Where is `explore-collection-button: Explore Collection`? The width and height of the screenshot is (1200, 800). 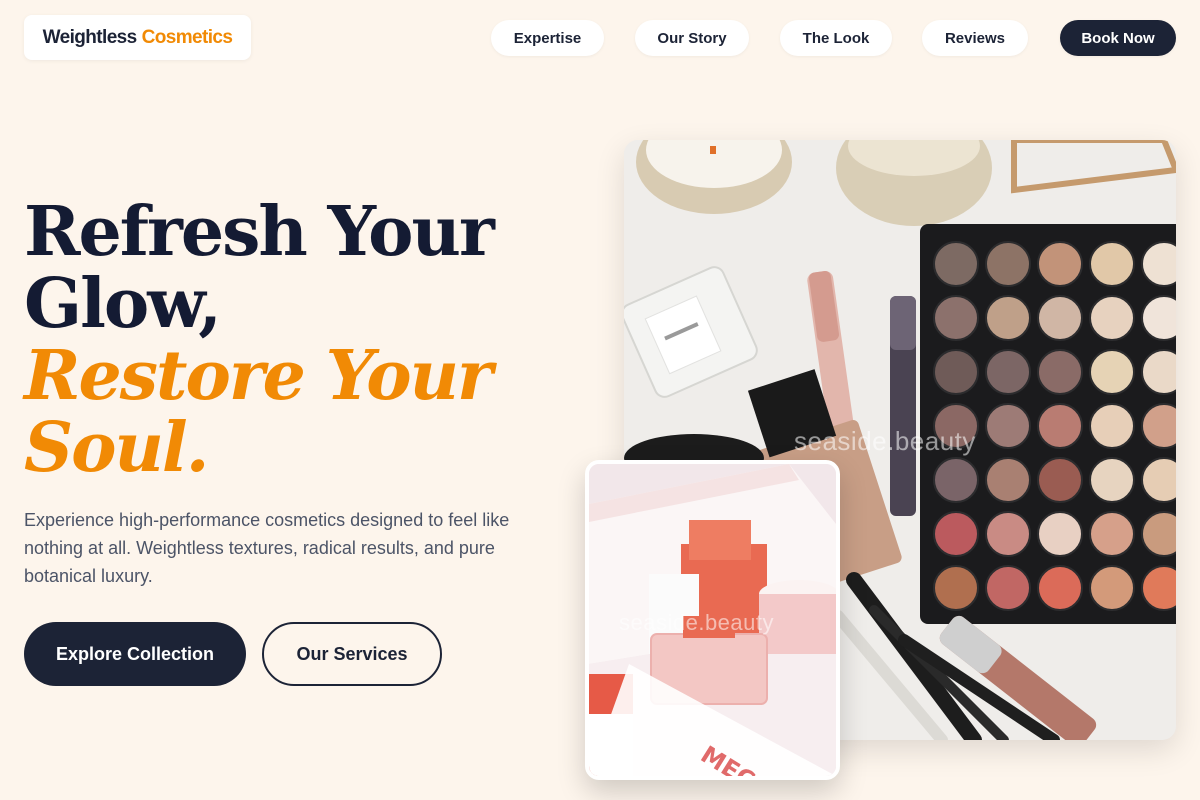
explore-collection-button: Explore Collection is located at coordinates (135, 654).